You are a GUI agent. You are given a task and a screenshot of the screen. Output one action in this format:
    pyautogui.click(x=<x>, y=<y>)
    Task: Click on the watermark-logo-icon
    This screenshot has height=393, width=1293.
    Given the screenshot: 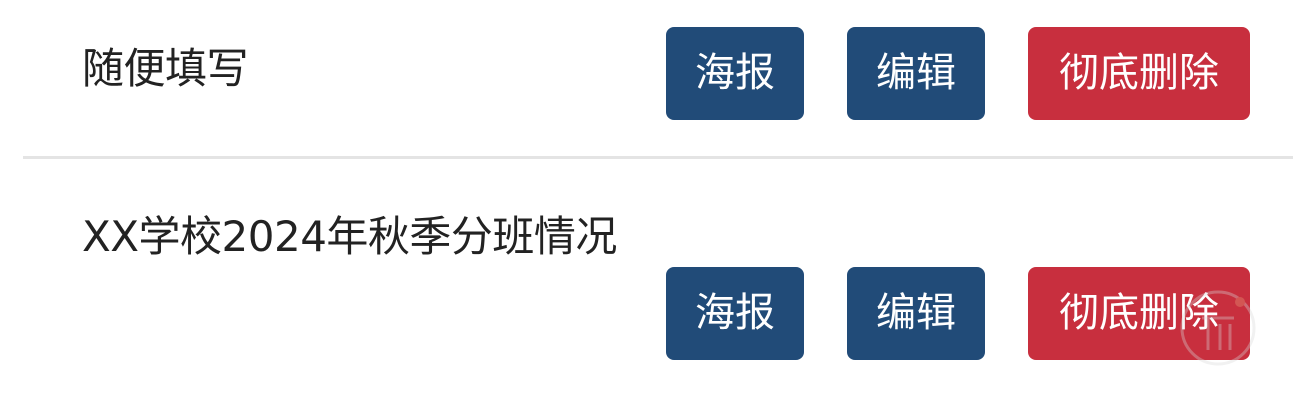 What is the action you would take?
    pyautogui.click(x=1218, y=328)
    